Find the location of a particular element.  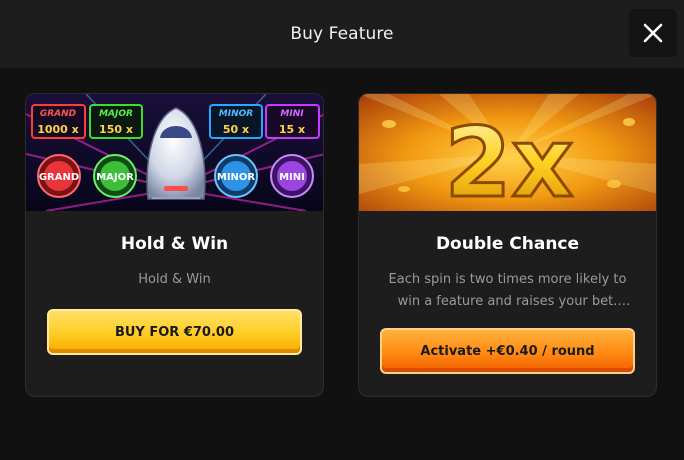

double-chance-banner: 2x is located at coordinates (507, 152).